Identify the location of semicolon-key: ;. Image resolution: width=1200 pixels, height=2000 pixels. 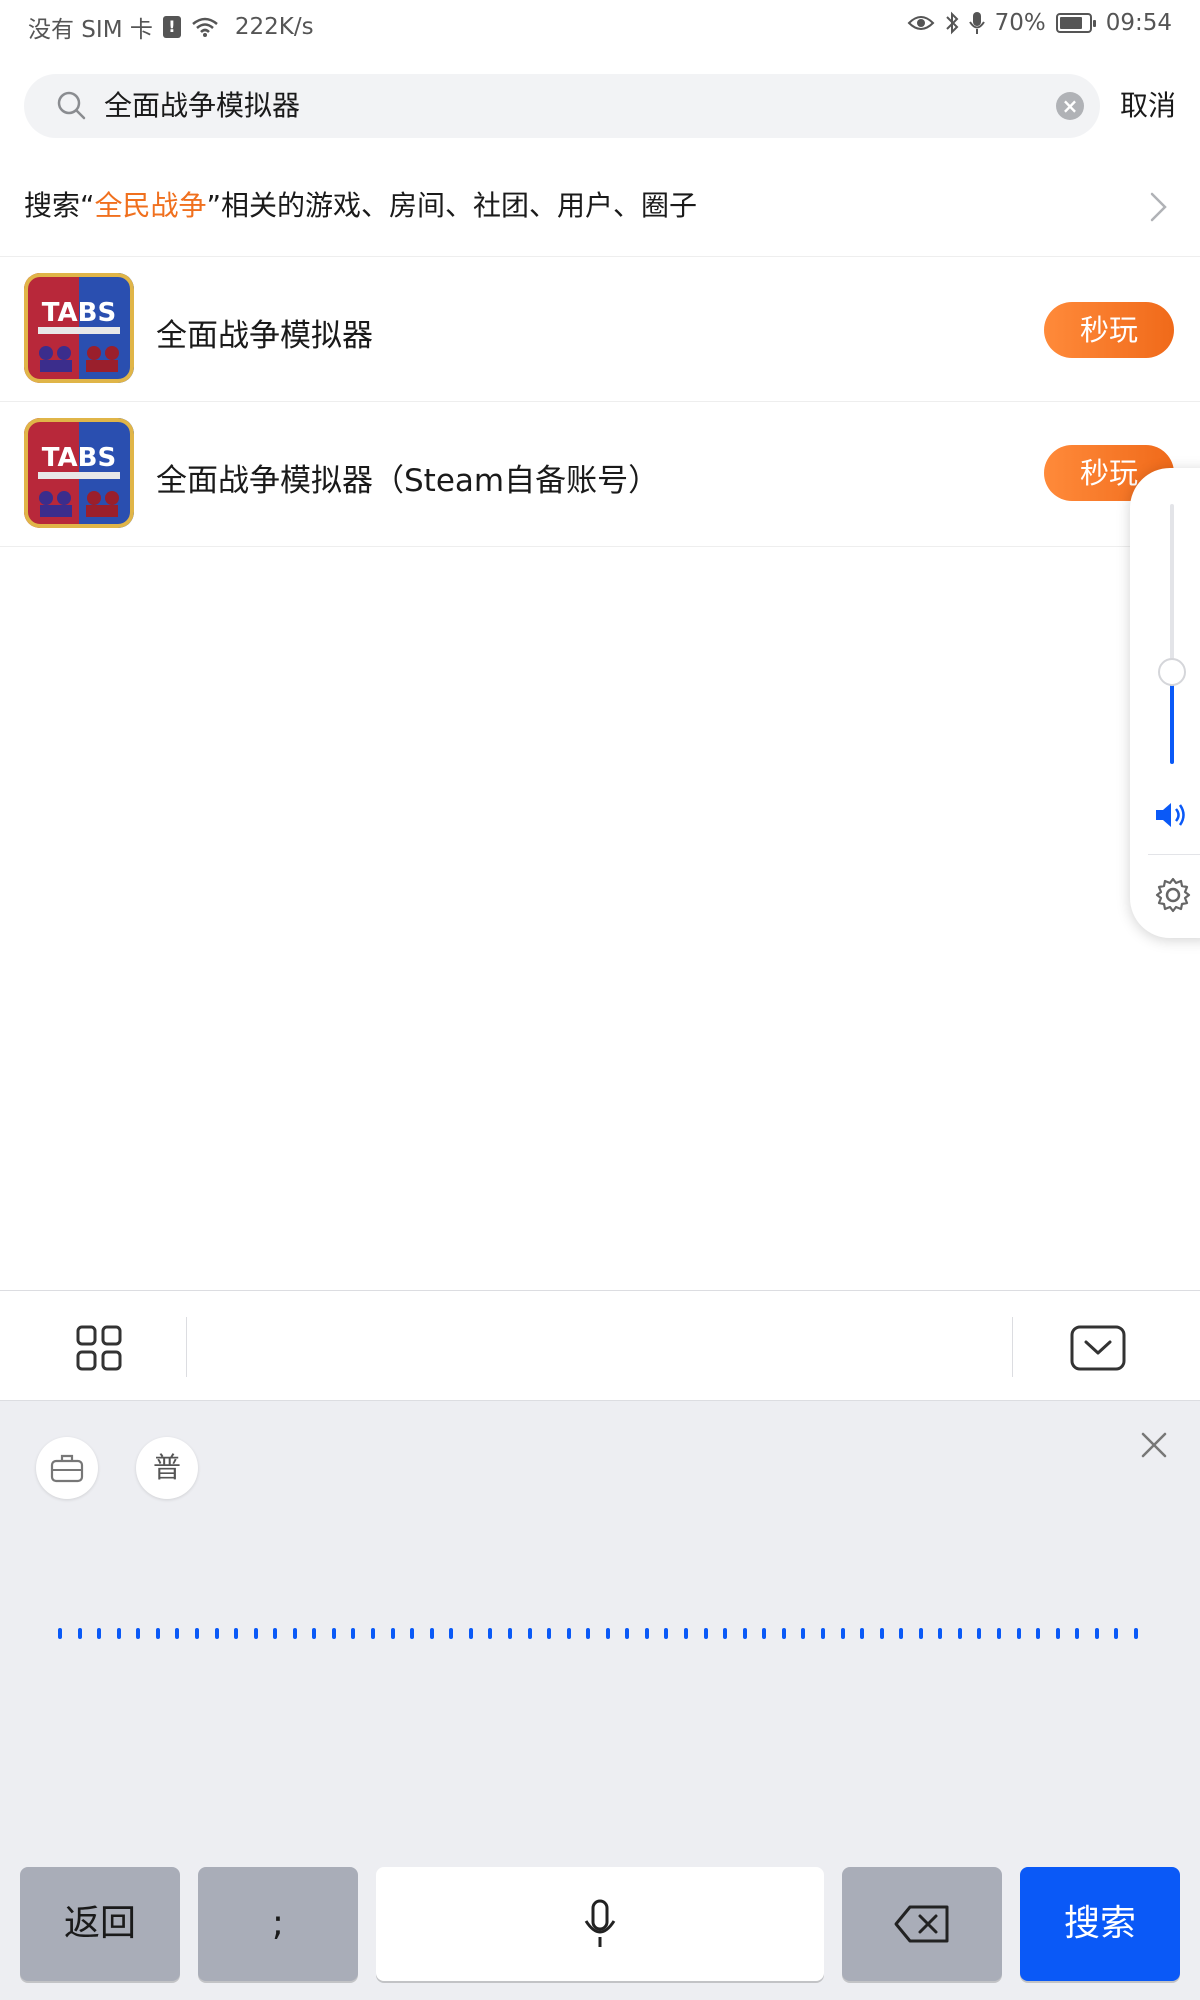
(278, 1924).